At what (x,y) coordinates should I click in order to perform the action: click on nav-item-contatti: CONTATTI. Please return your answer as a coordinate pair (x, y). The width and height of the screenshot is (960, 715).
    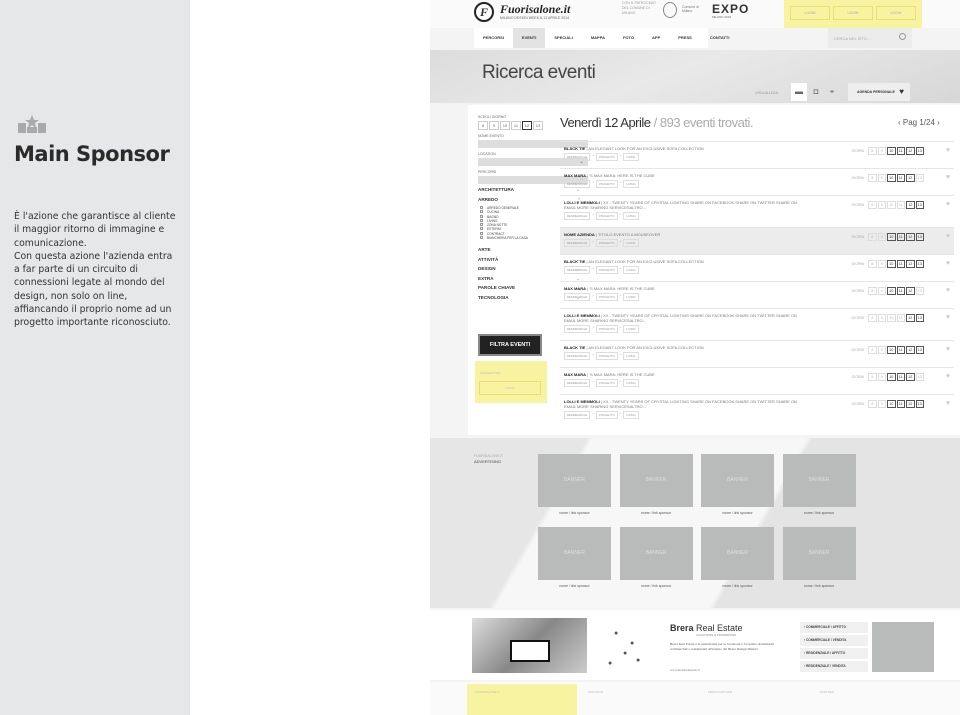
    Looking at the image, I should click on (720, 38).